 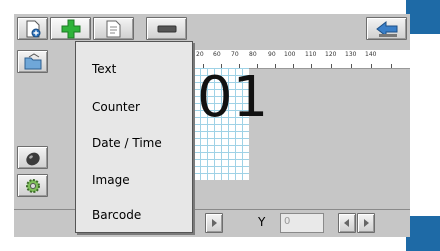 I want to click on menu-item-text: Text, so click(x=104, y=69).